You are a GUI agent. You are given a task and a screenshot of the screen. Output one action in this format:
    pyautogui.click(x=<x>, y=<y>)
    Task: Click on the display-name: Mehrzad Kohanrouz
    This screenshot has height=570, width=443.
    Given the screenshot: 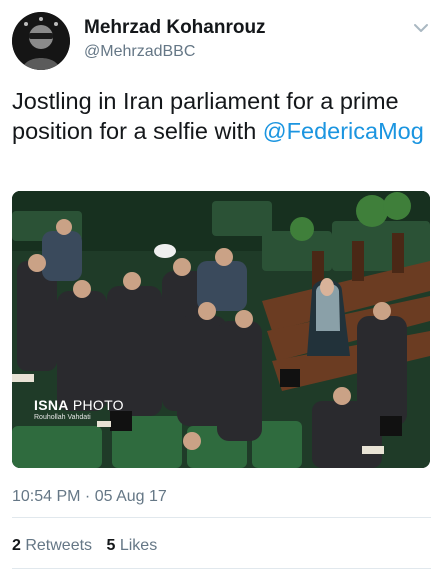 What is the action you would take?
    pyautogui.click(x=175, y=28)
    